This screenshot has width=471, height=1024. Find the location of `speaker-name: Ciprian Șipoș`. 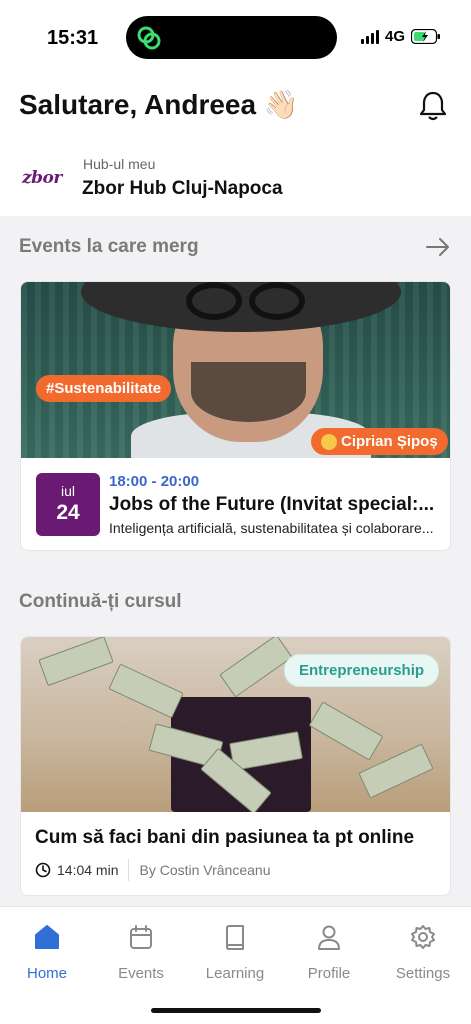

speaker-name: Ciprian Șipoș is located at coordinates (389, 441).